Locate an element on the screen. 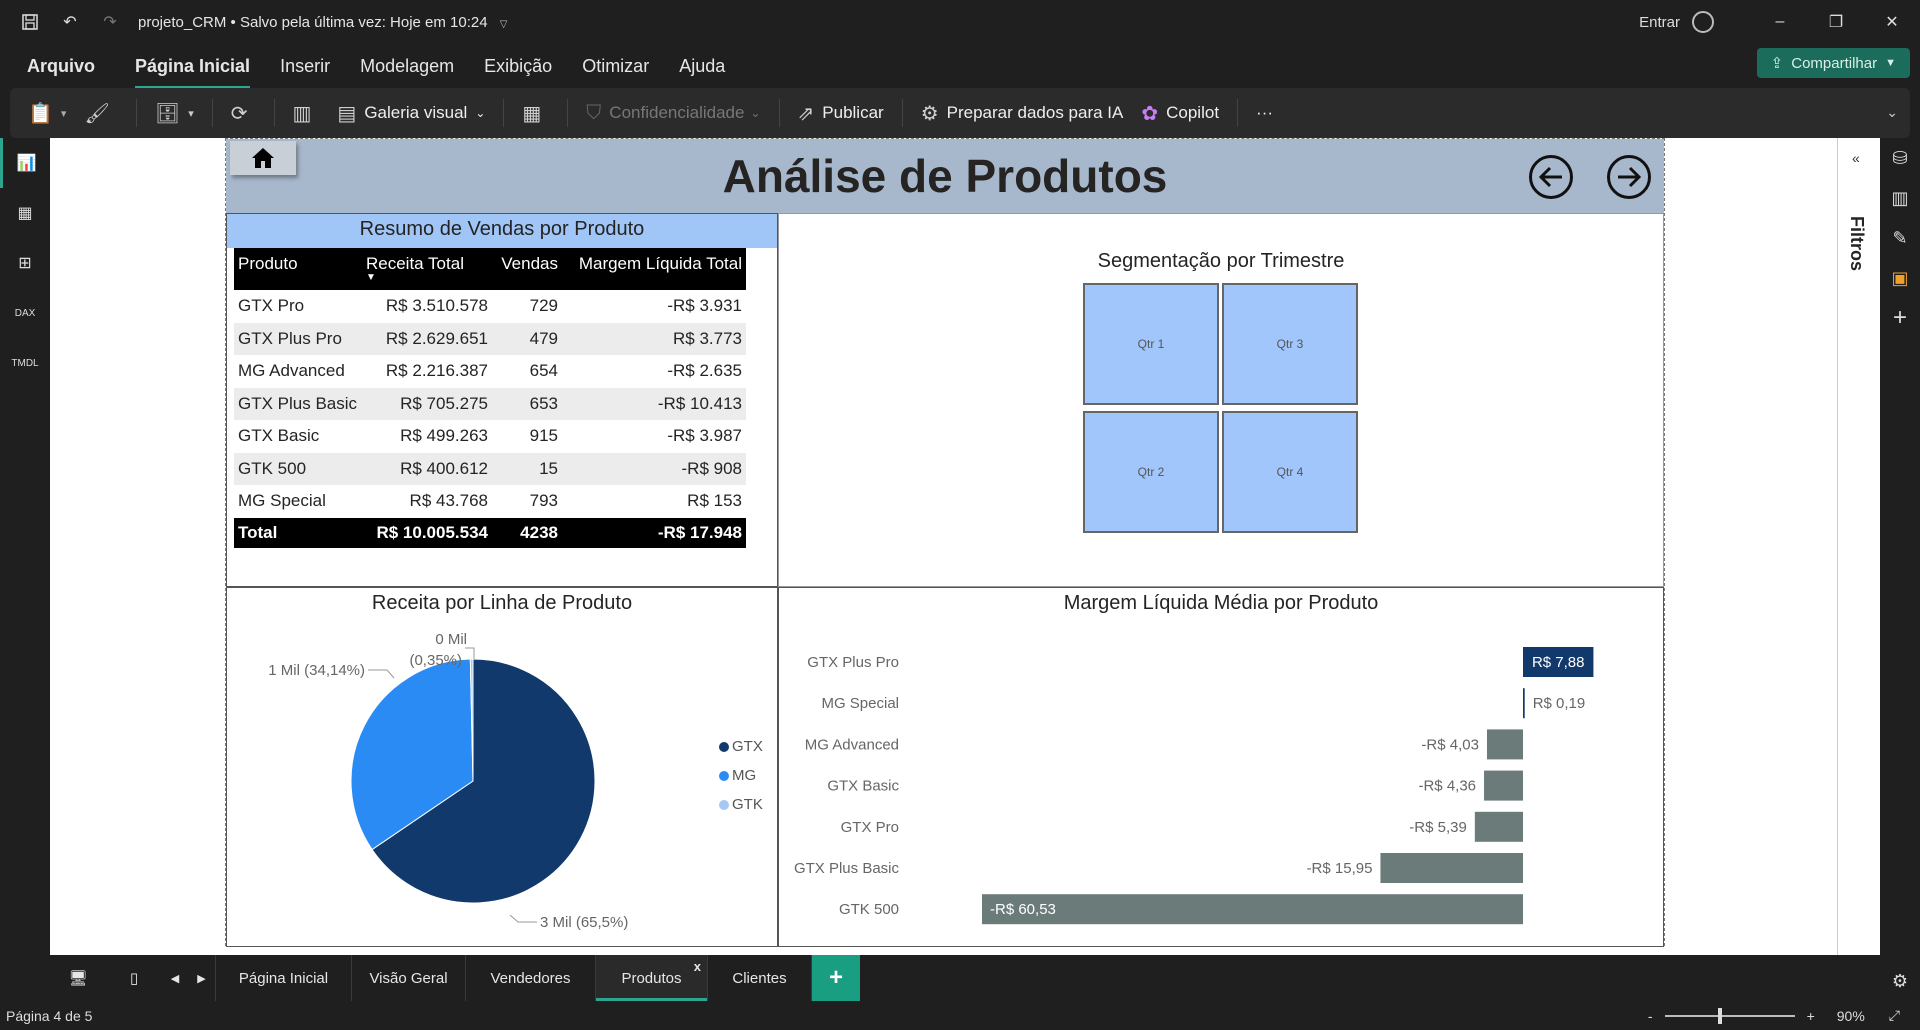 This screenshot has height=1030, width=1920. save-icon is located at coordinates (30, 22).